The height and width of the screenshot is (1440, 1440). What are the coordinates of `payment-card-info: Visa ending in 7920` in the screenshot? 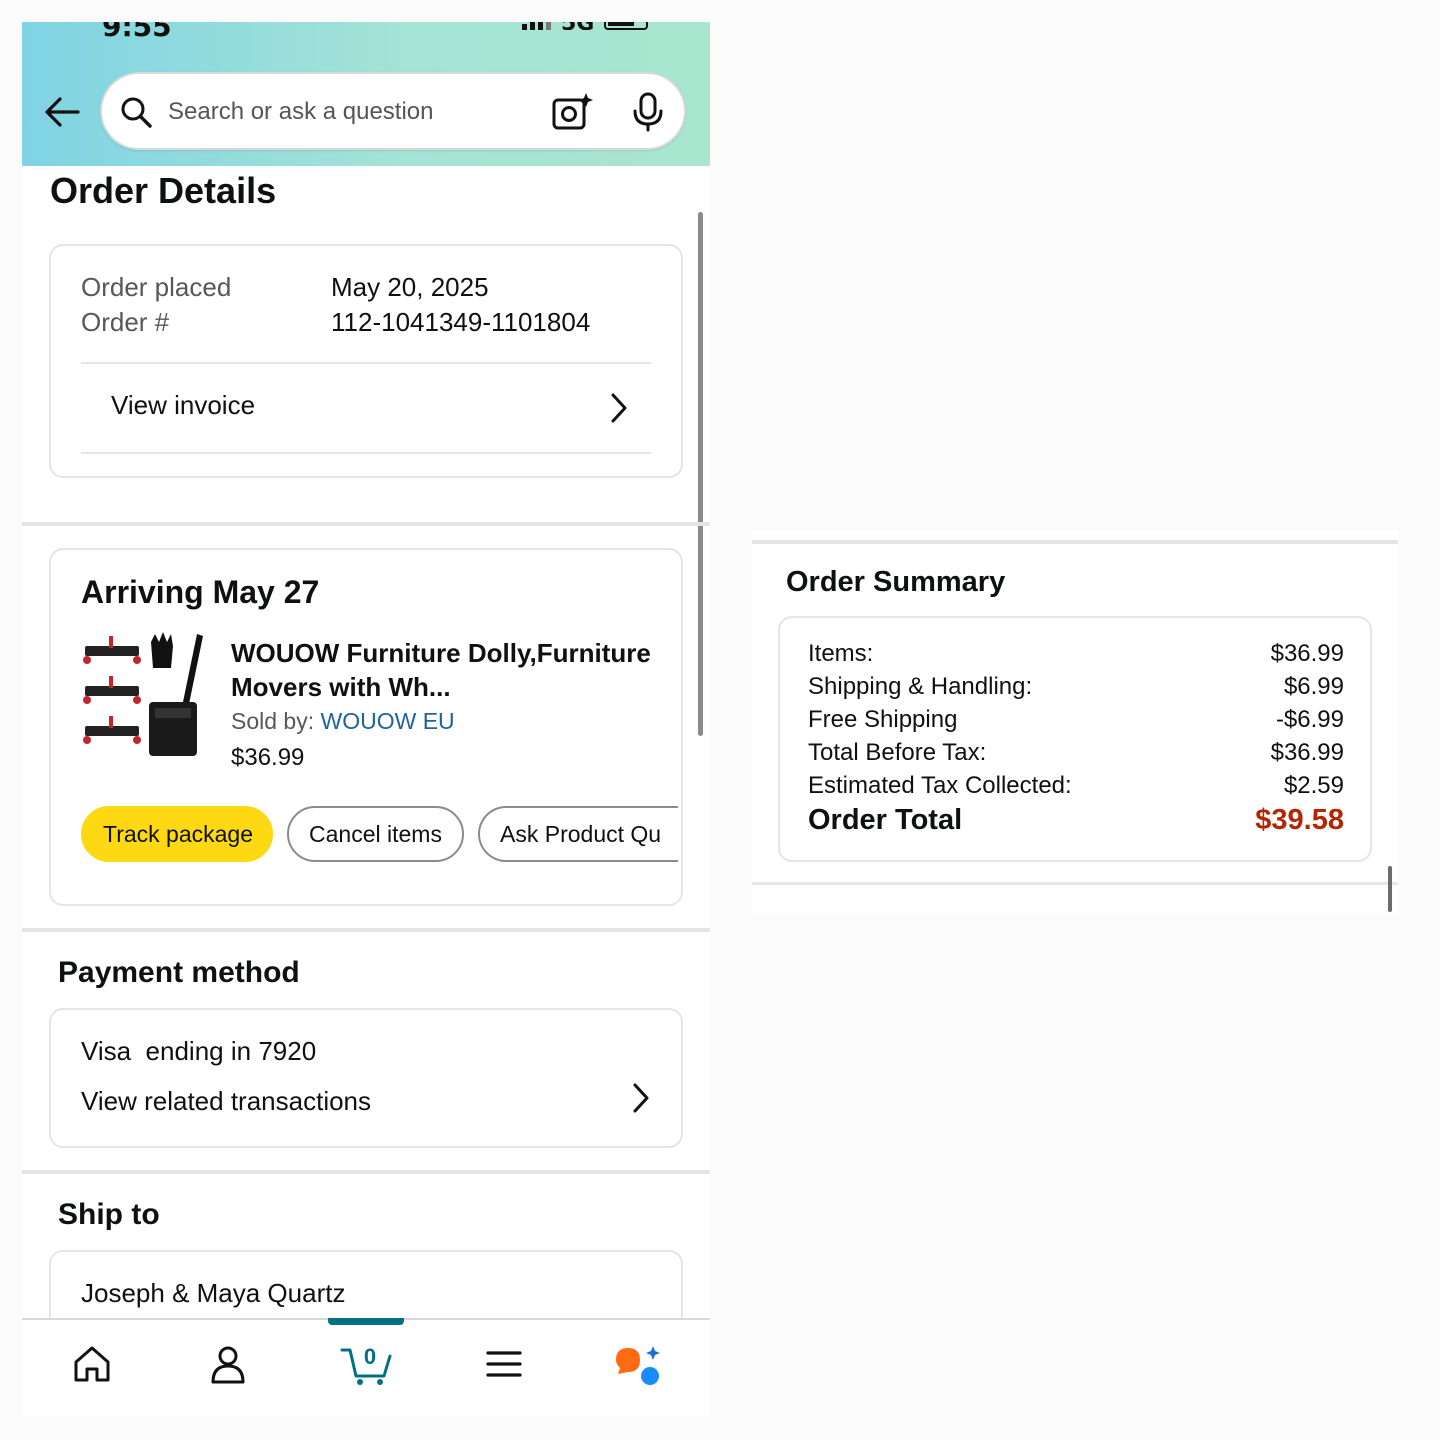 It's located at (199, 1051).